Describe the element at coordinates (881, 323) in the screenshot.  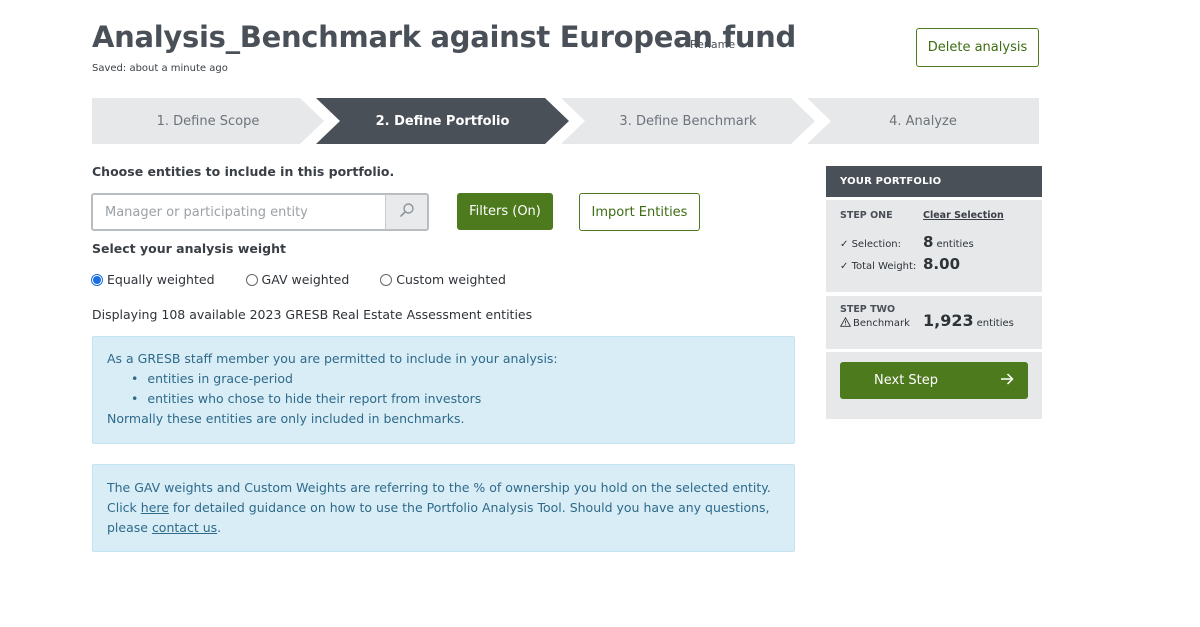
I see `benchmark-label: Benchmark` at that location.